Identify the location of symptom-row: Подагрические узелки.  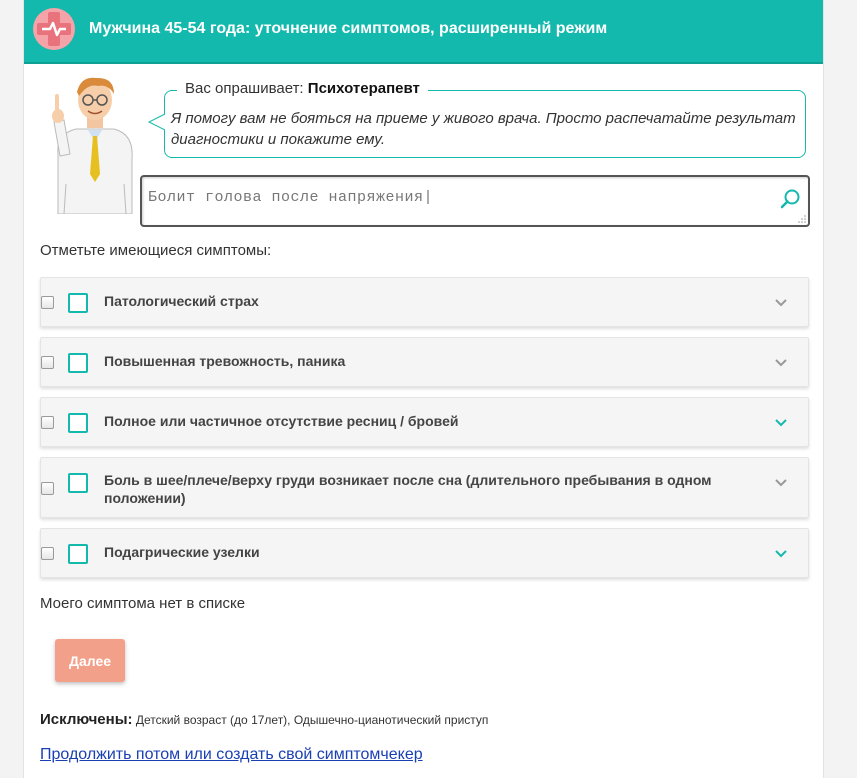
(424, 553).